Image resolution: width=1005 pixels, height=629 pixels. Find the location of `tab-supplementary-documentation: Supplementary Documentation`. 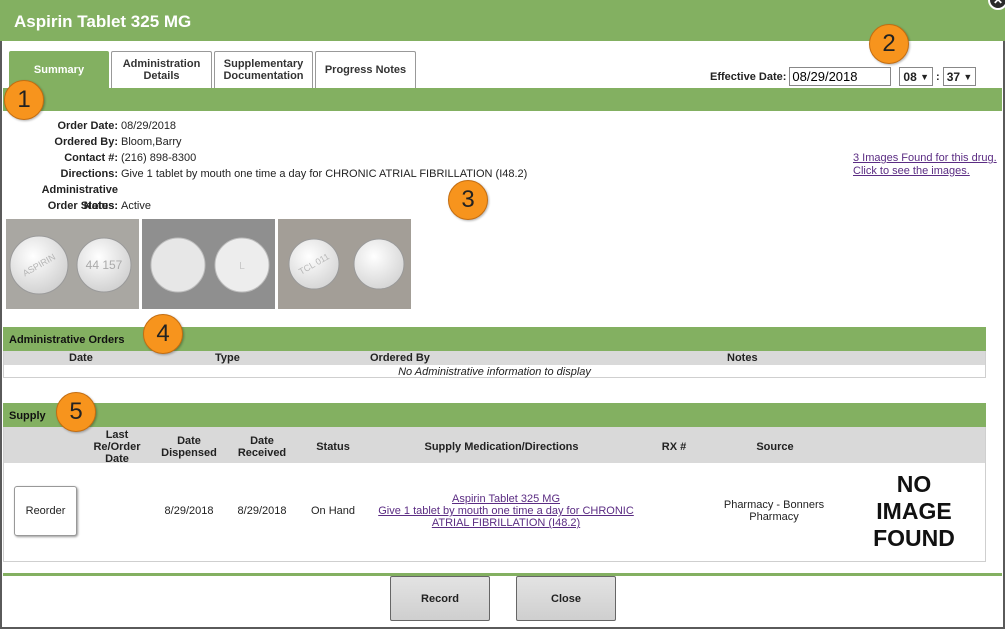

tab-supplementary-documentation: Supplementary Documentation is located at coordinates (263, 69).